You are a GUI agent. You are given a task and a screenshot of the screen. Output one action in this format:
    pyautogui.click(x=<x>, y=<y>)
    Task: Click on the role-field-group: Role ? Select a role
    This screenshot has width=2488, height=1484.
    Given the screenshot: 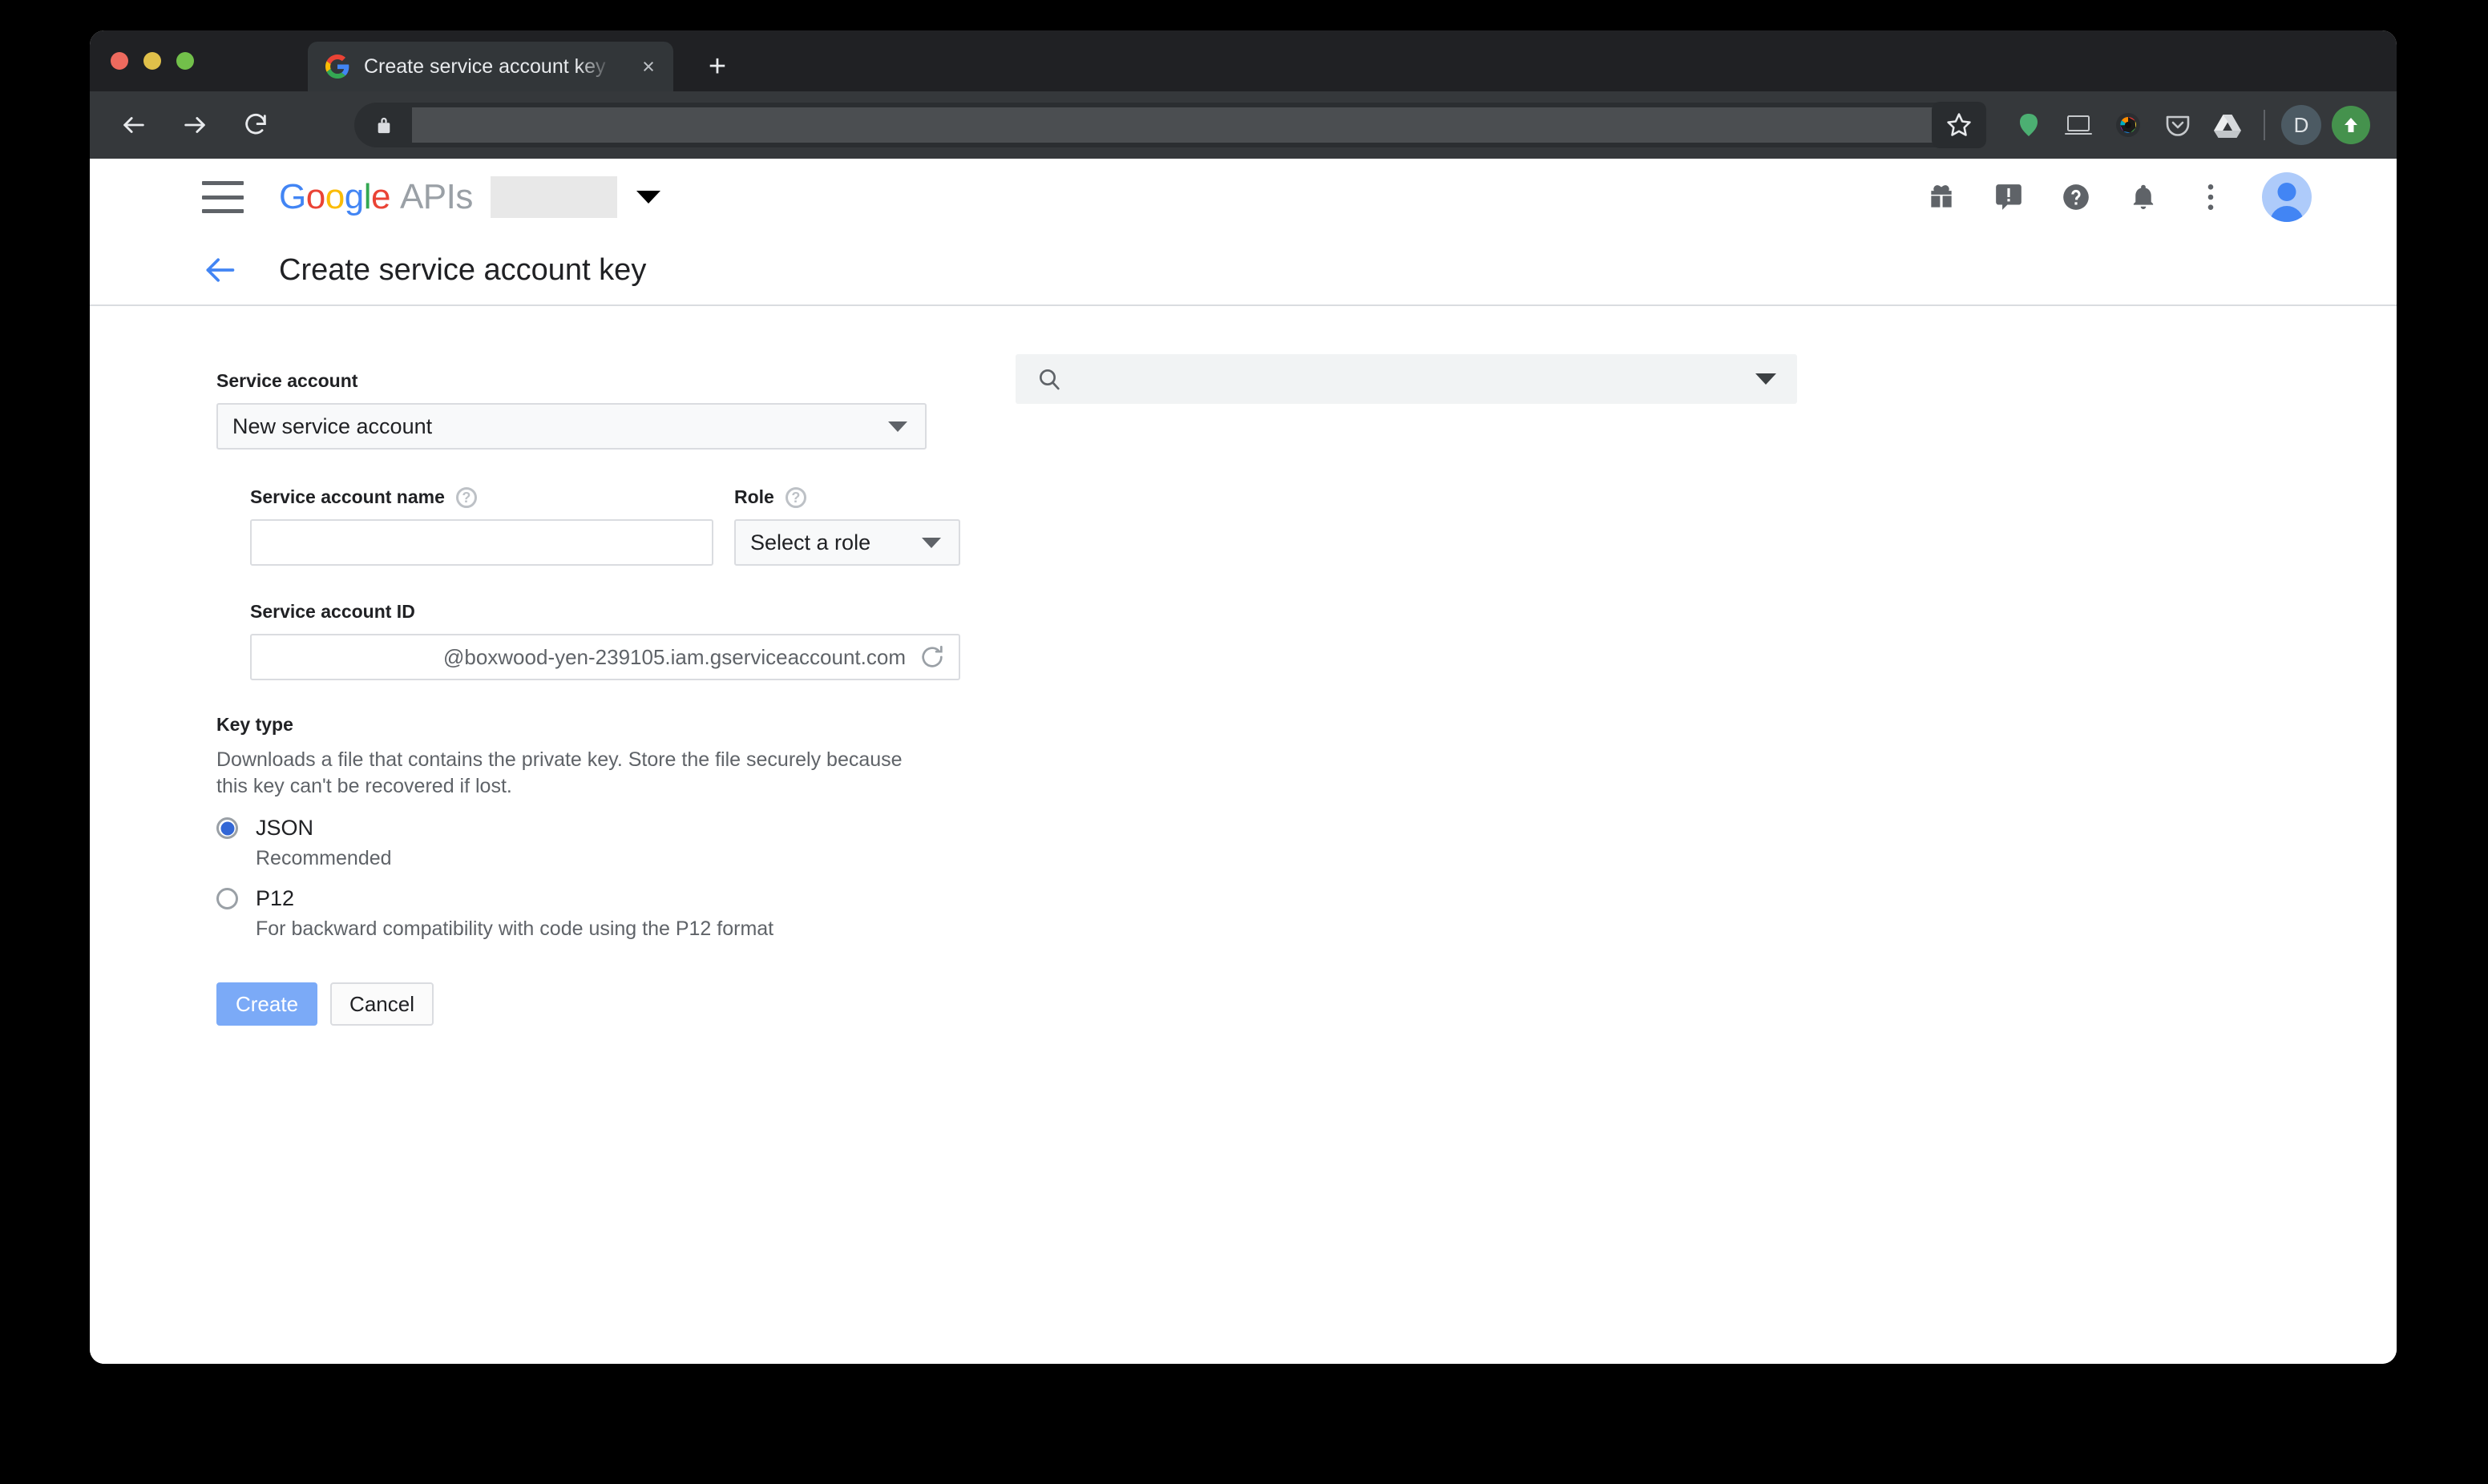 What is the action you would take?
    pyautogui.click(x=847, y=526)
    